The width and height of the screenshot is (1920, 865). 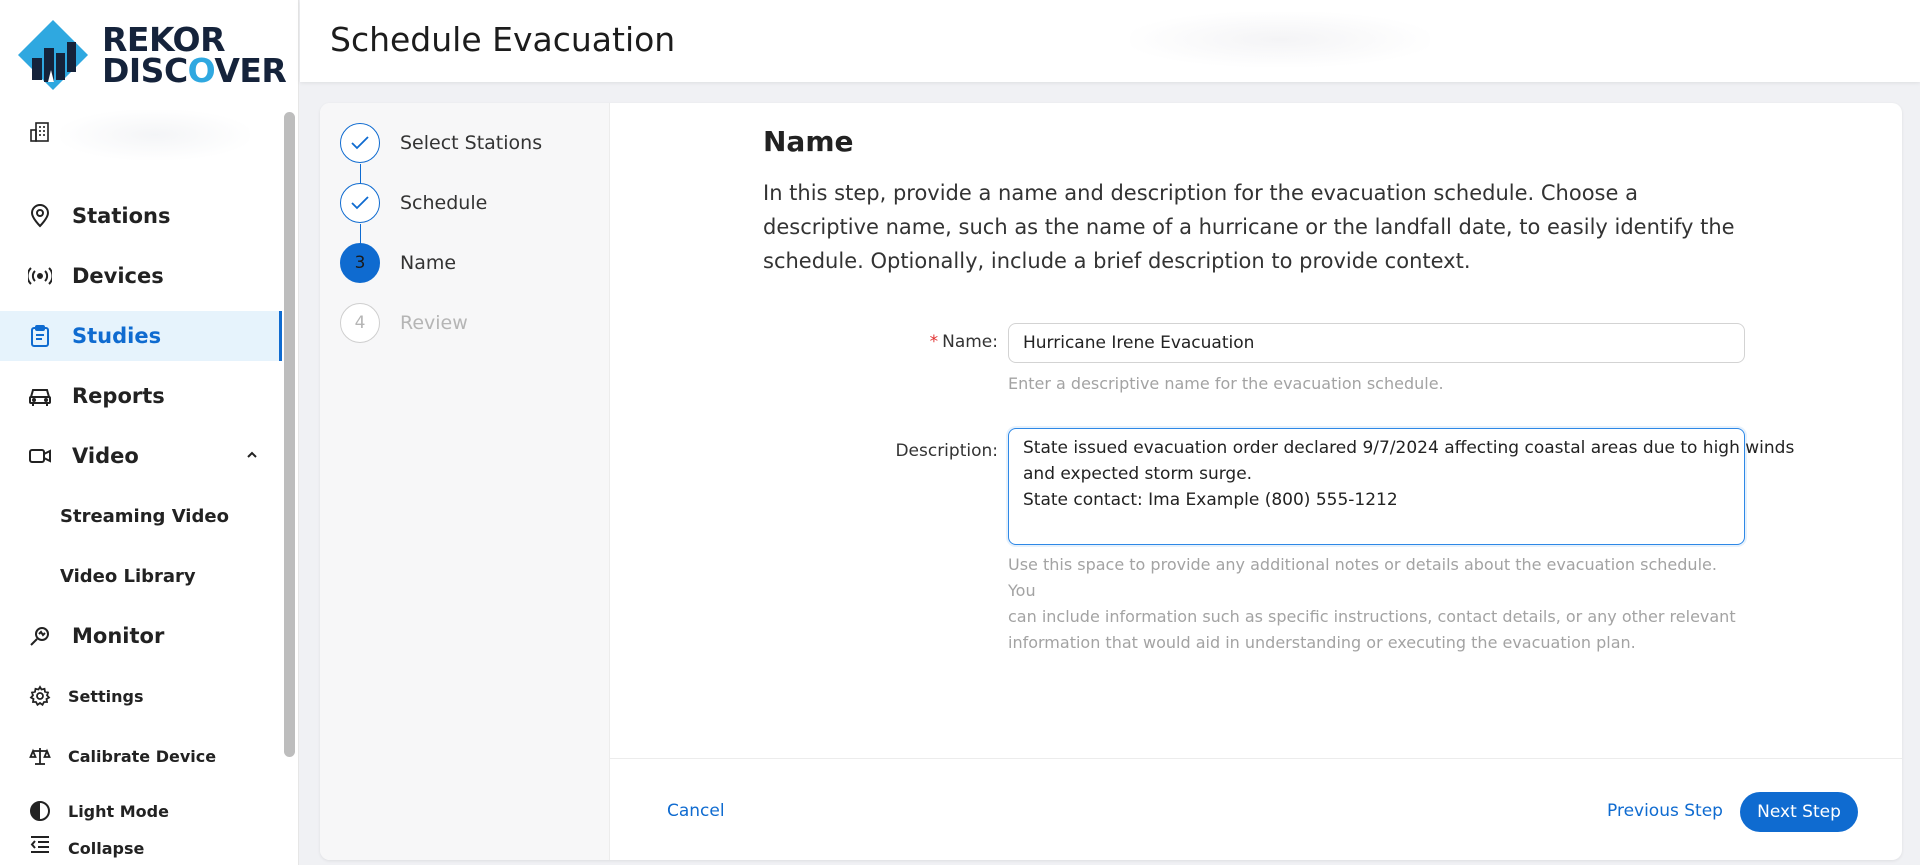 I want to click on sidebar-item-studies: Studies, so click(x=141, y=336).